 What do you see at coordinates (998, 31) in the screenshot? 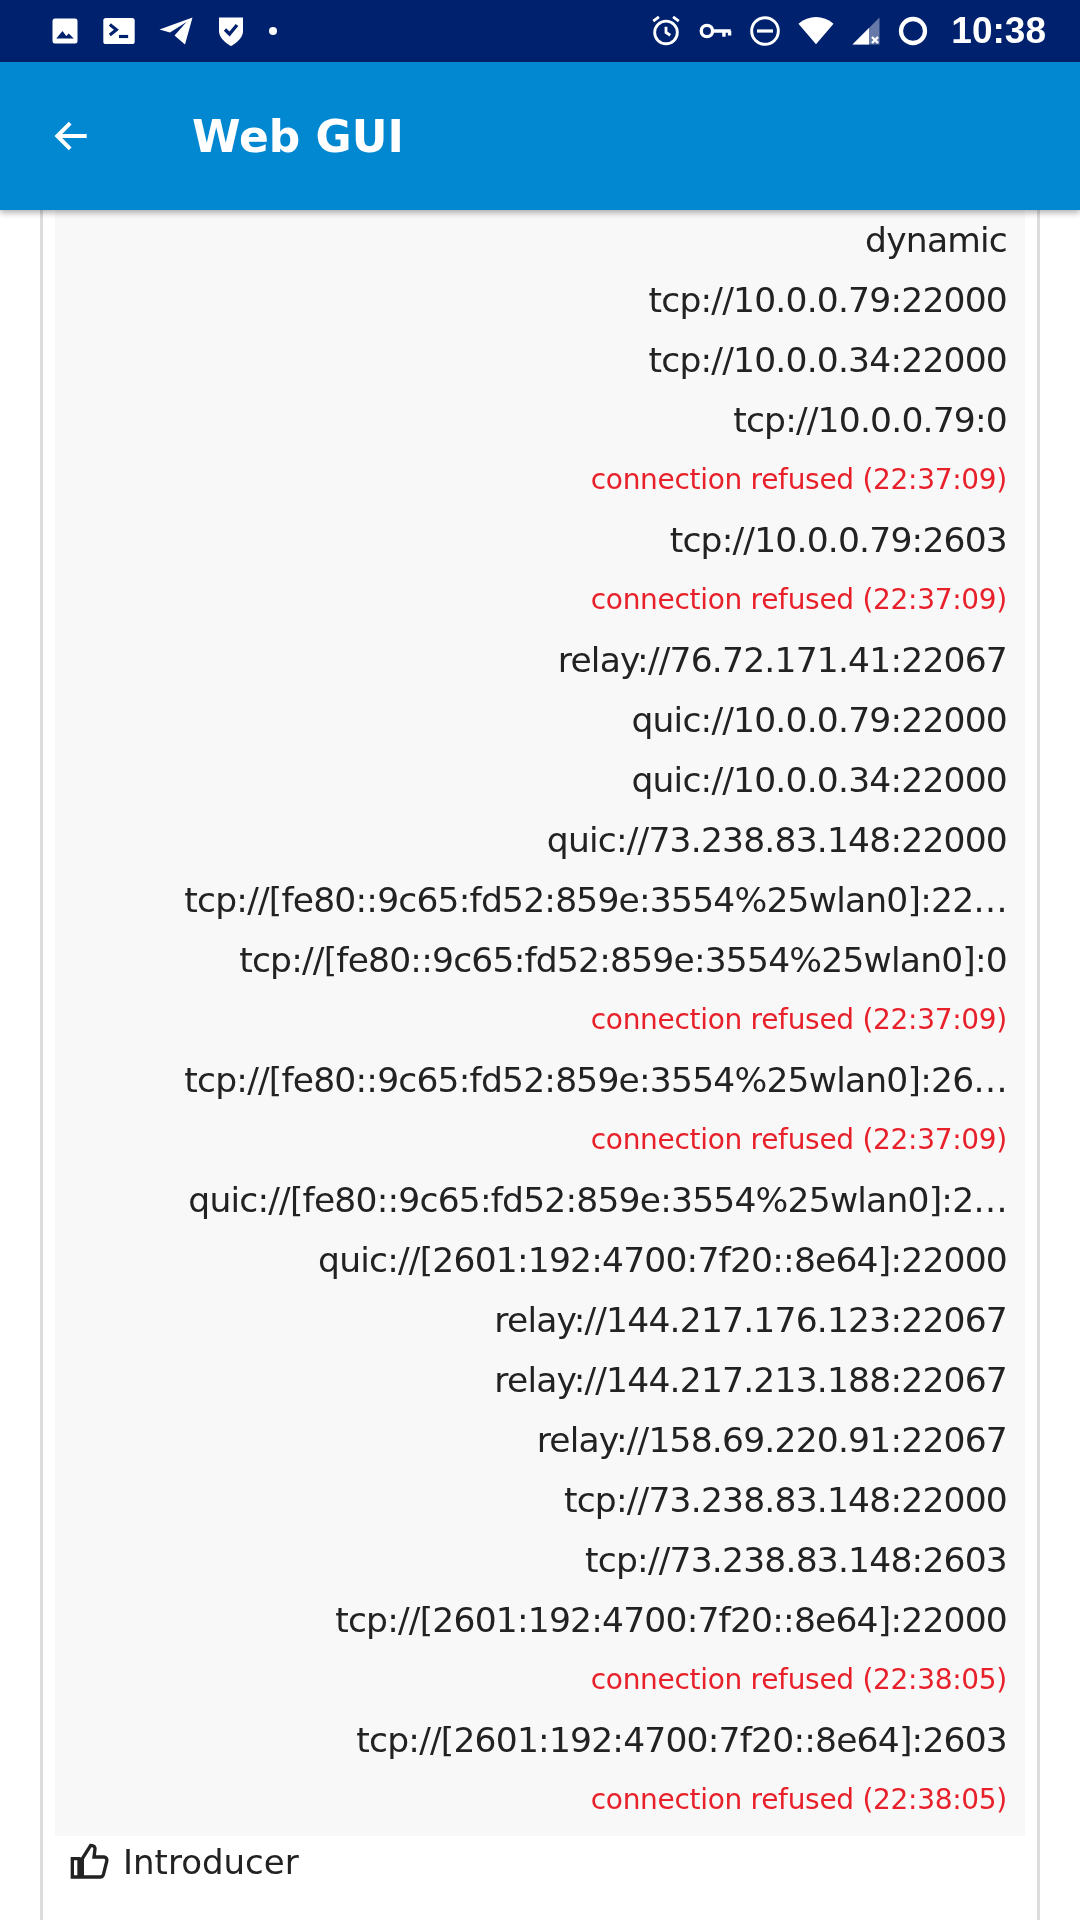
I see `clock-time: 10:38` at bounding box center [998, 31].